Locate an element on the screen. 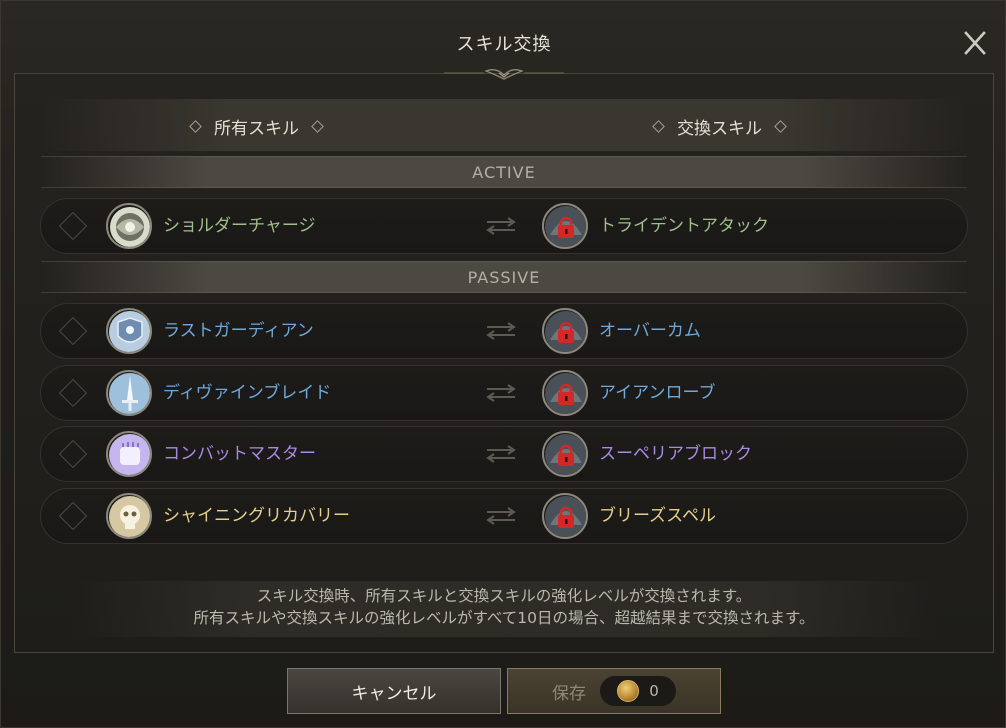  exchange-skills-header: 交換スキル is located at coordinates (719, 126).